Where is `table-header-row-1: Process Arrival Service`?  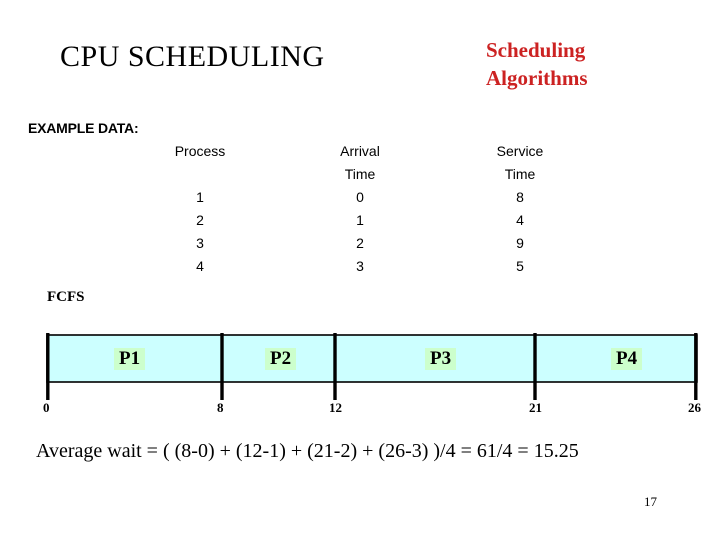 table-header-row-1: Process Arrival Service is located at coordinates (360, 154).